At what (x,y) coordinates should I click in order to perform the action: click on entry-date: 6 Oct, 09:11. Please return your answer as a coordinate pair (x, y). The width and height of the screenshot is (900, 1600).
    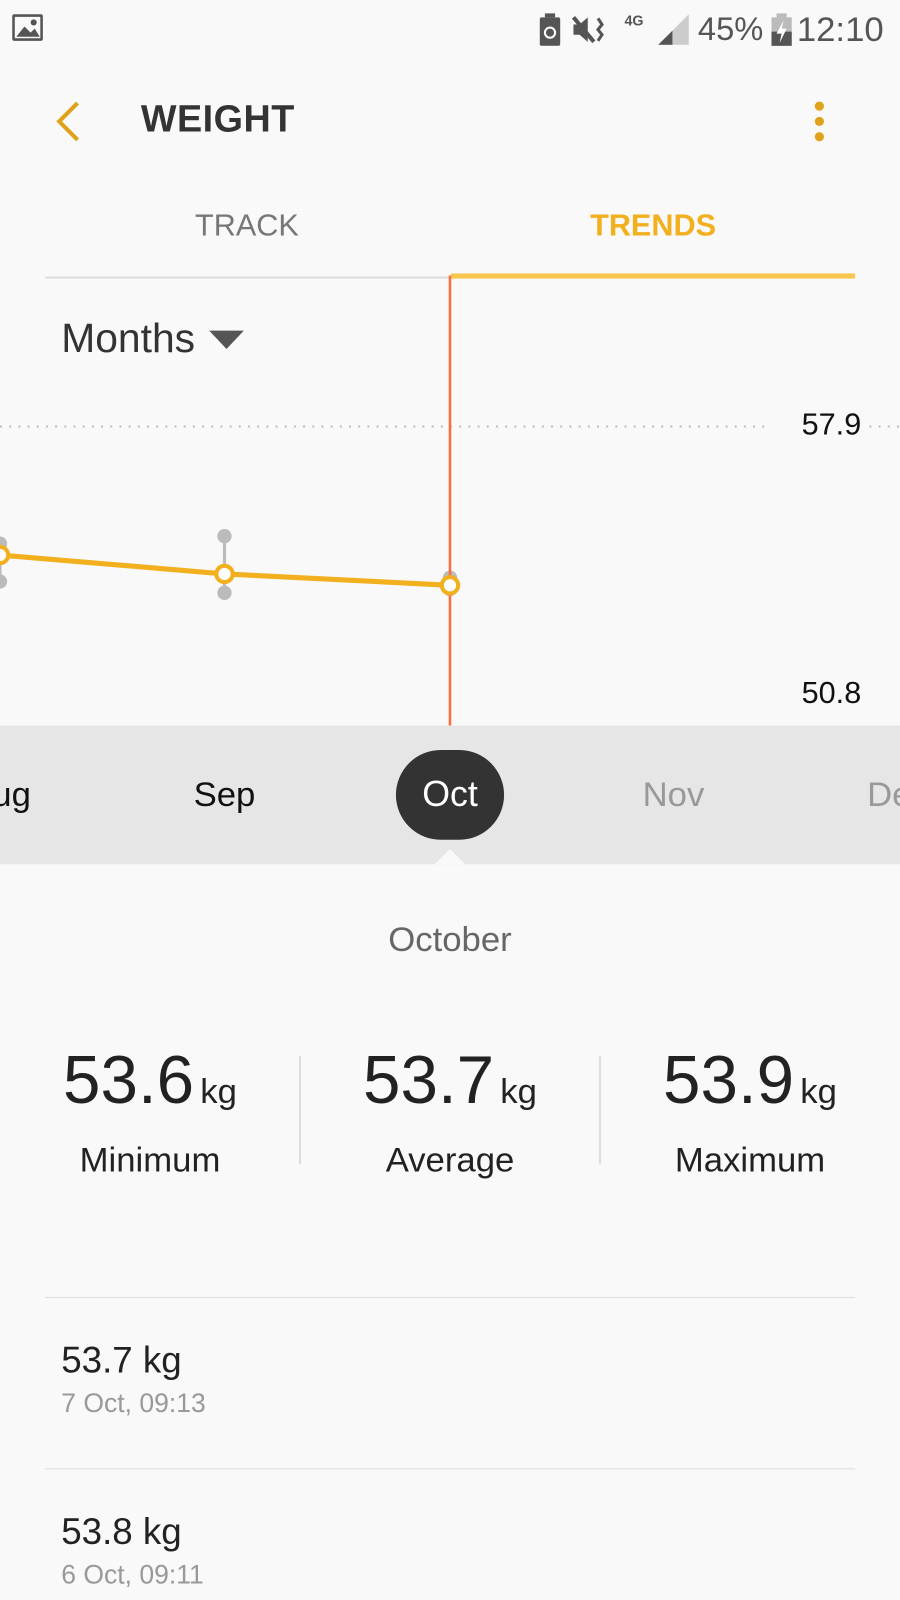
    Looking at the image, I should click on (132, 1574).